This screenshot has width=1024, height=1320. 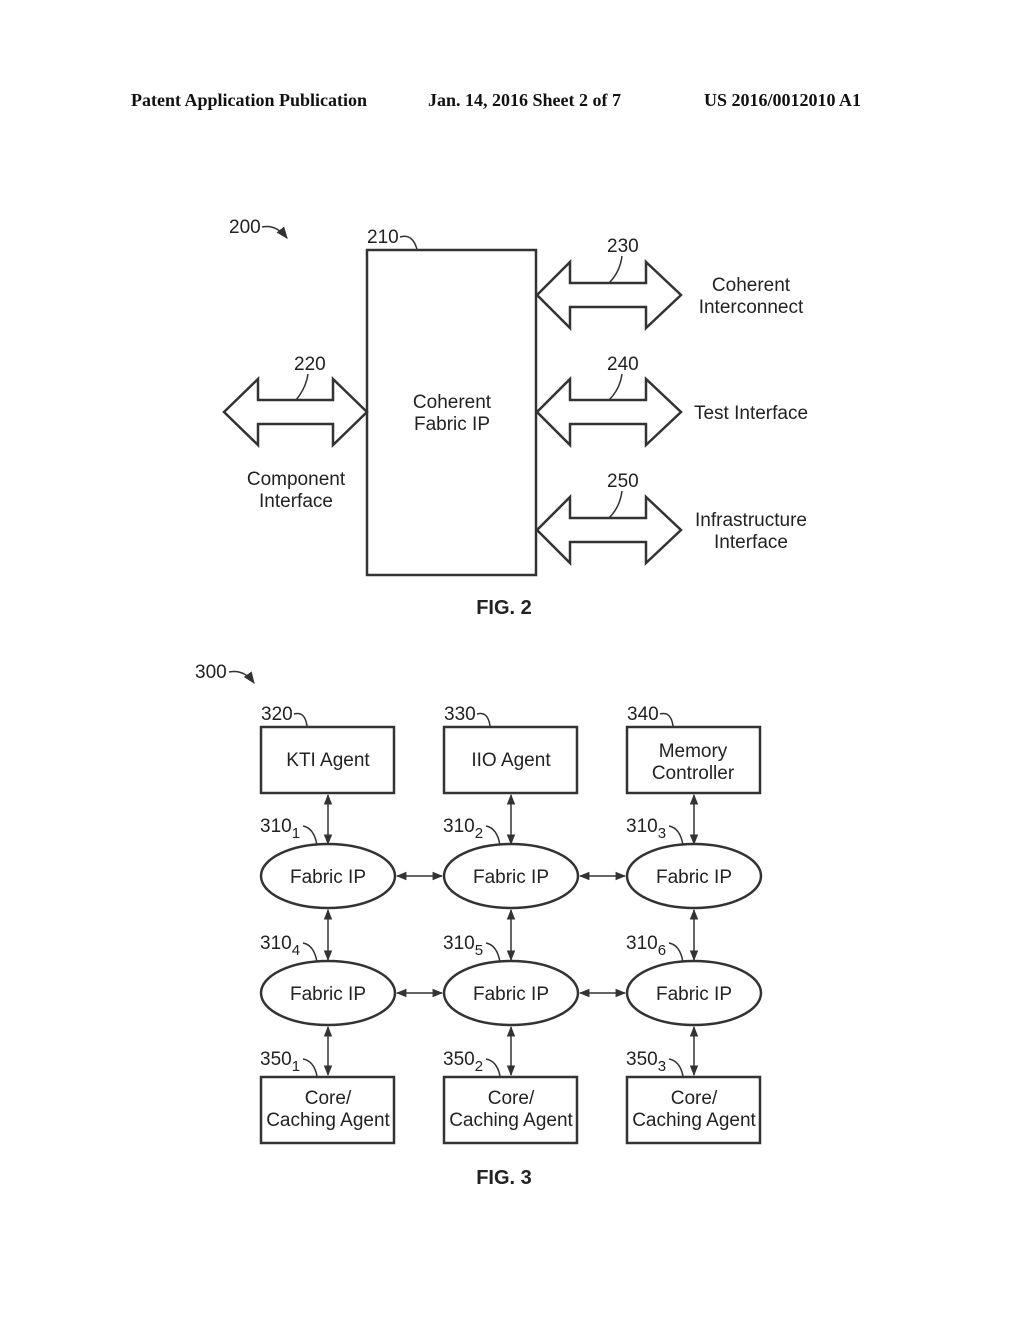 What do you see at coordinates (666, 719) in the screenshot?
I see `ref-340-leader` at bounding box center [666, 719].